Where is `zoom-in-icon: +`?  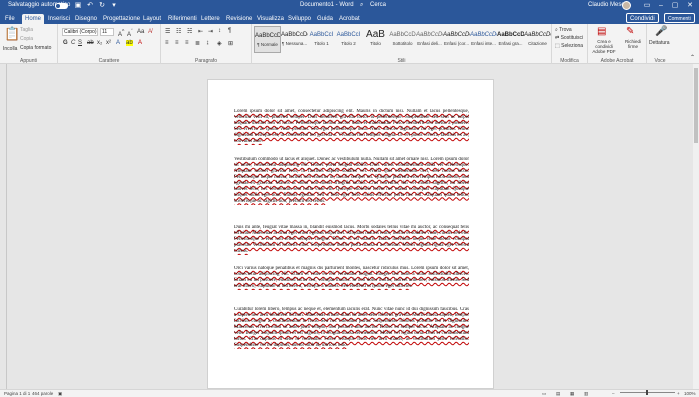
zoom-in-icon: + is located at coordinates (678, 393).